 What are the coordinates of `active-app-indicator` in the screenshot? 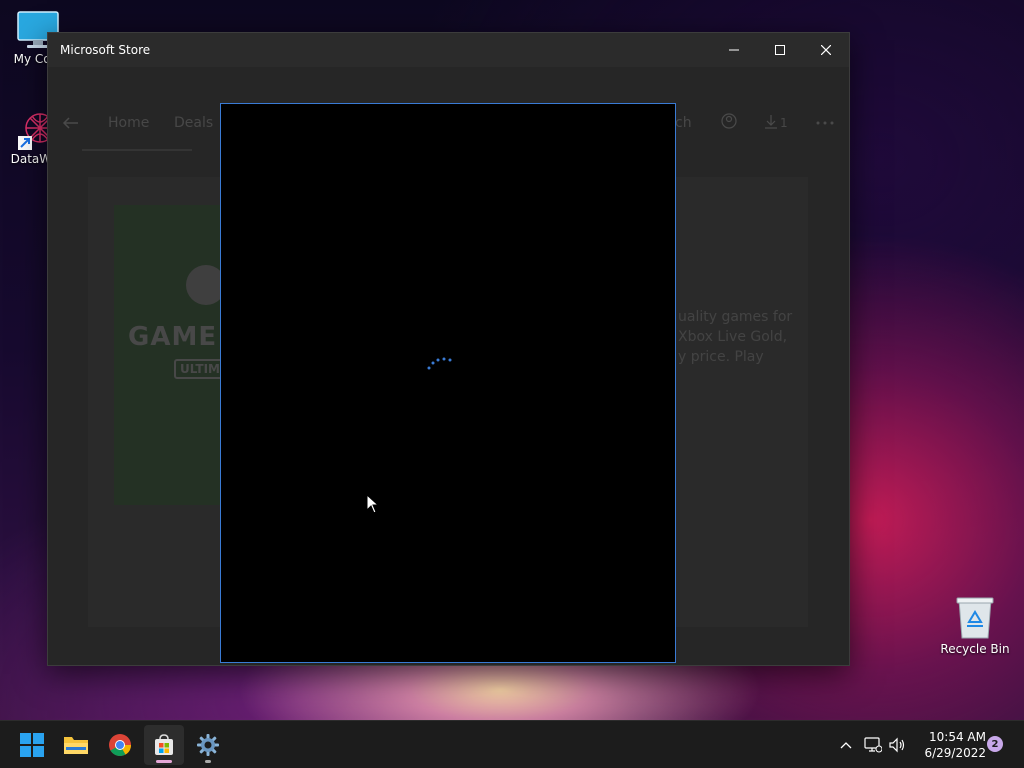 It's located at (164, 761).